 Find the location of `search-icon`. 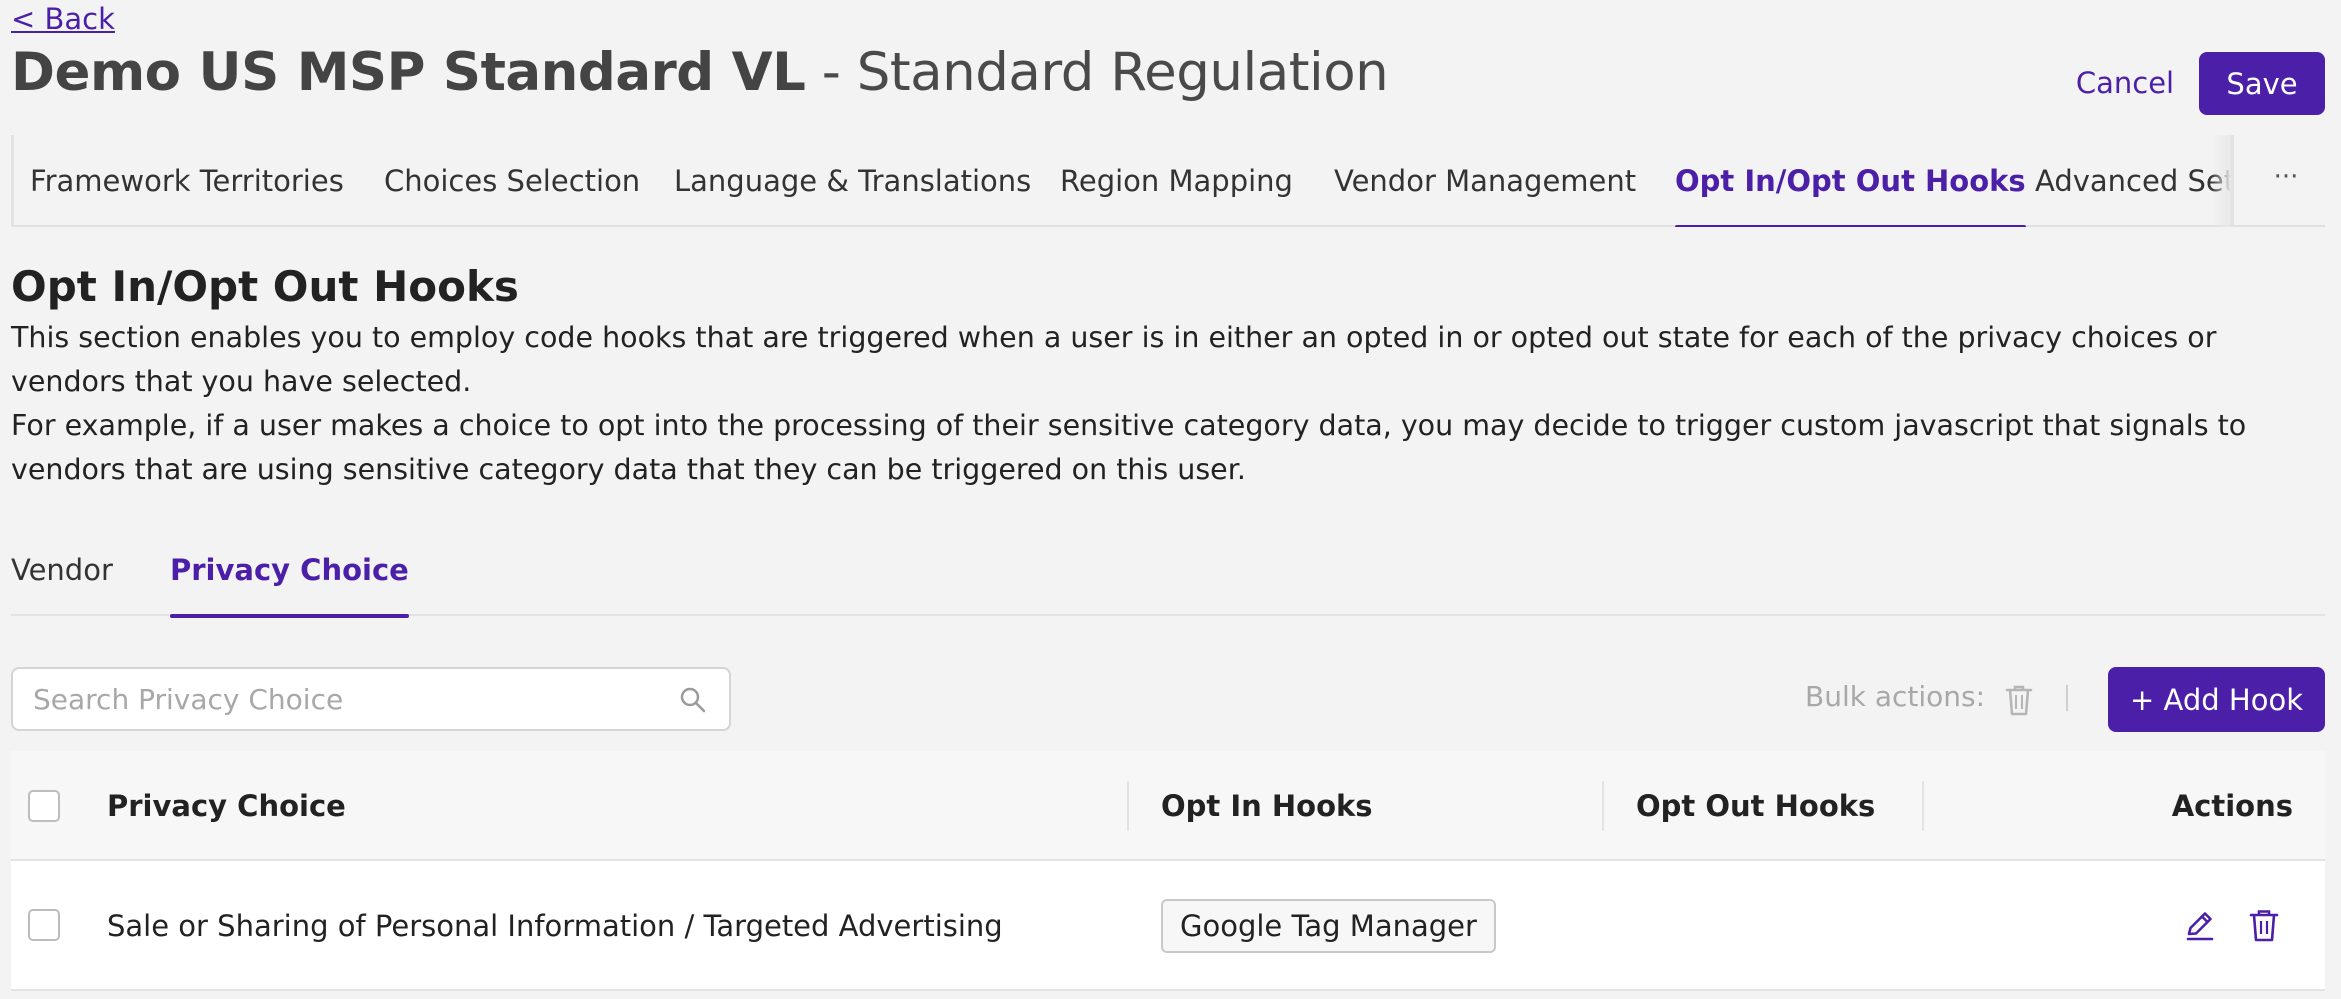

search-icon is located at coordinates (693, 700).